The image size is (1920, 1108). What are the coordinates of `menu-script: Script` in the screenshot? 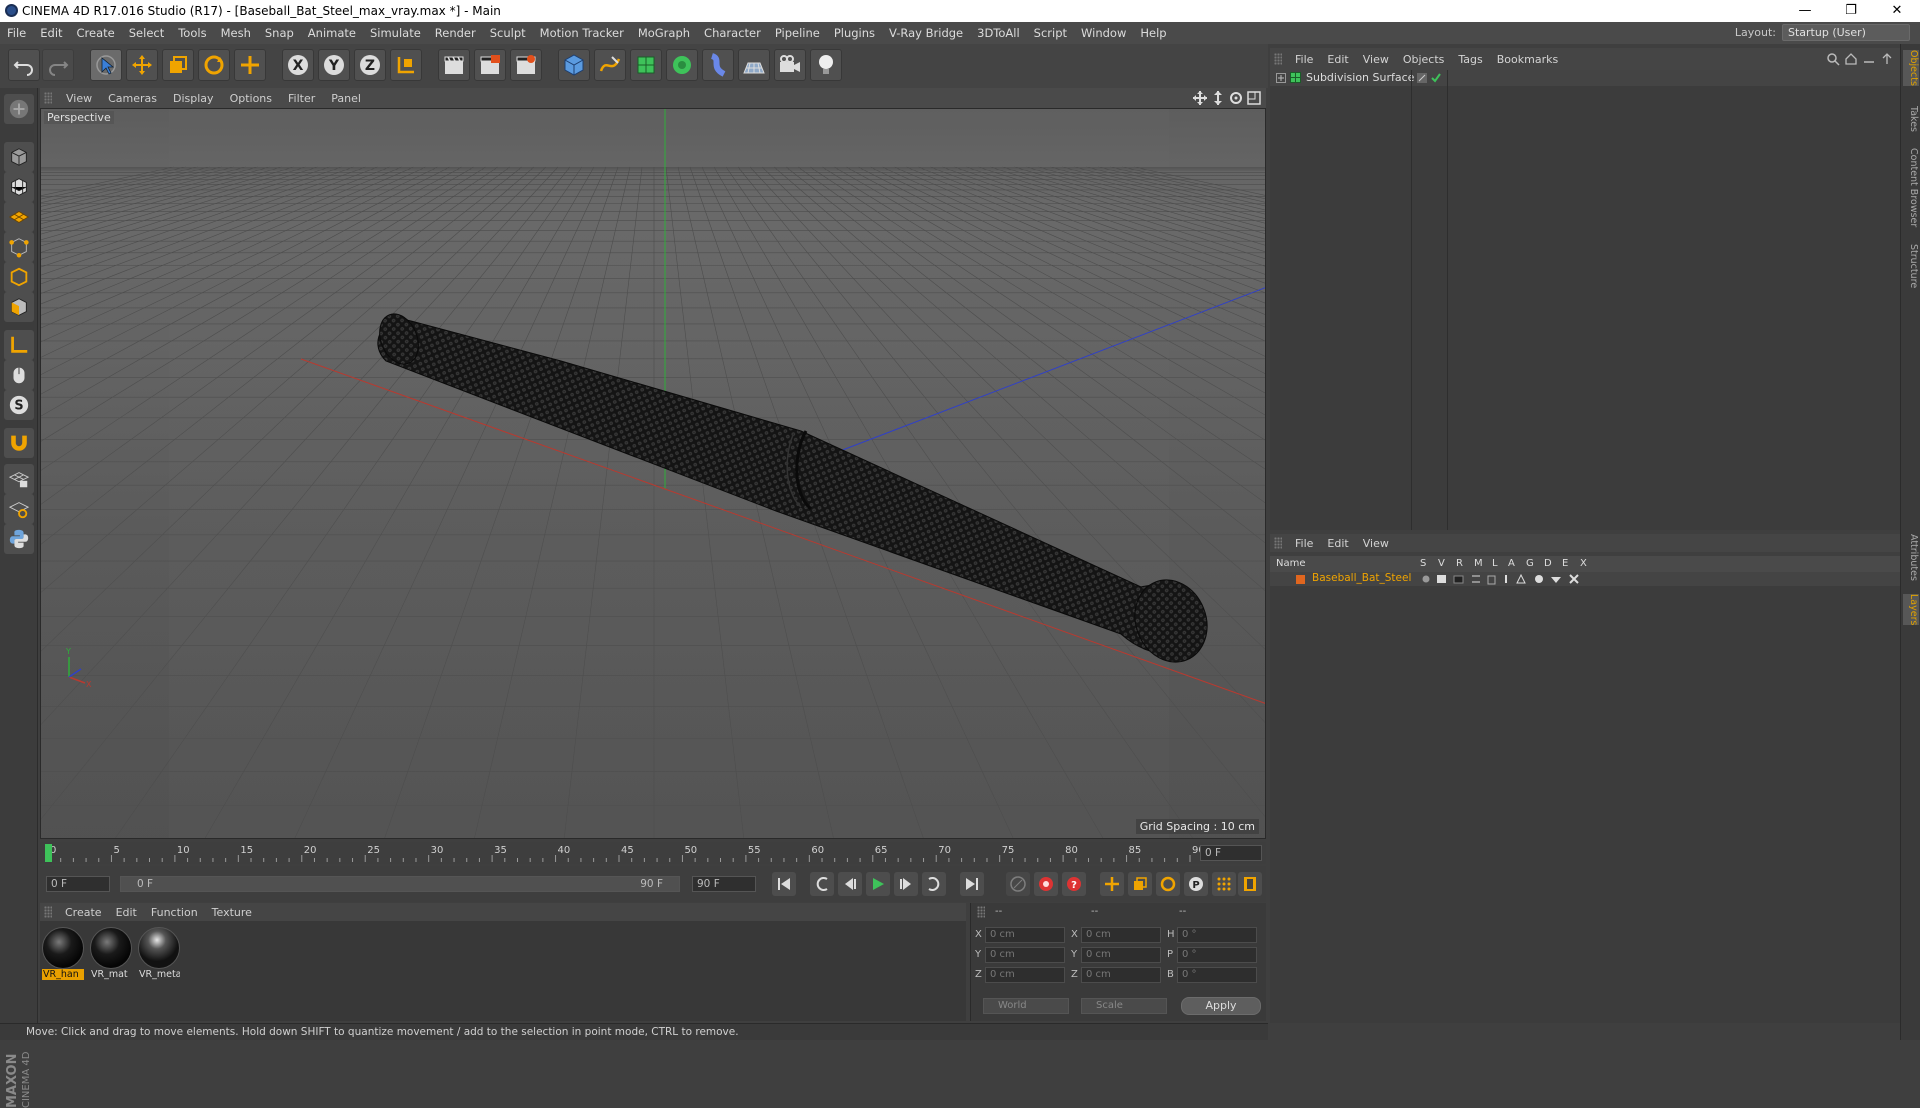 It's located at (1050, 33).